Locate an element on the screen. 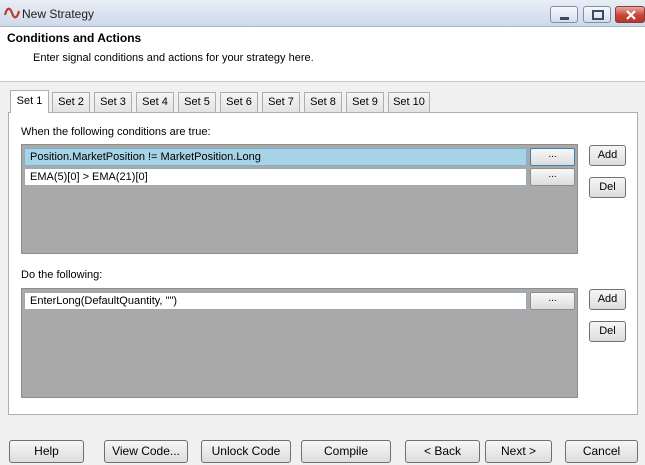 The image size is (645, 465). tab-set-3: Set 3 is located at coordinates (113, 102).